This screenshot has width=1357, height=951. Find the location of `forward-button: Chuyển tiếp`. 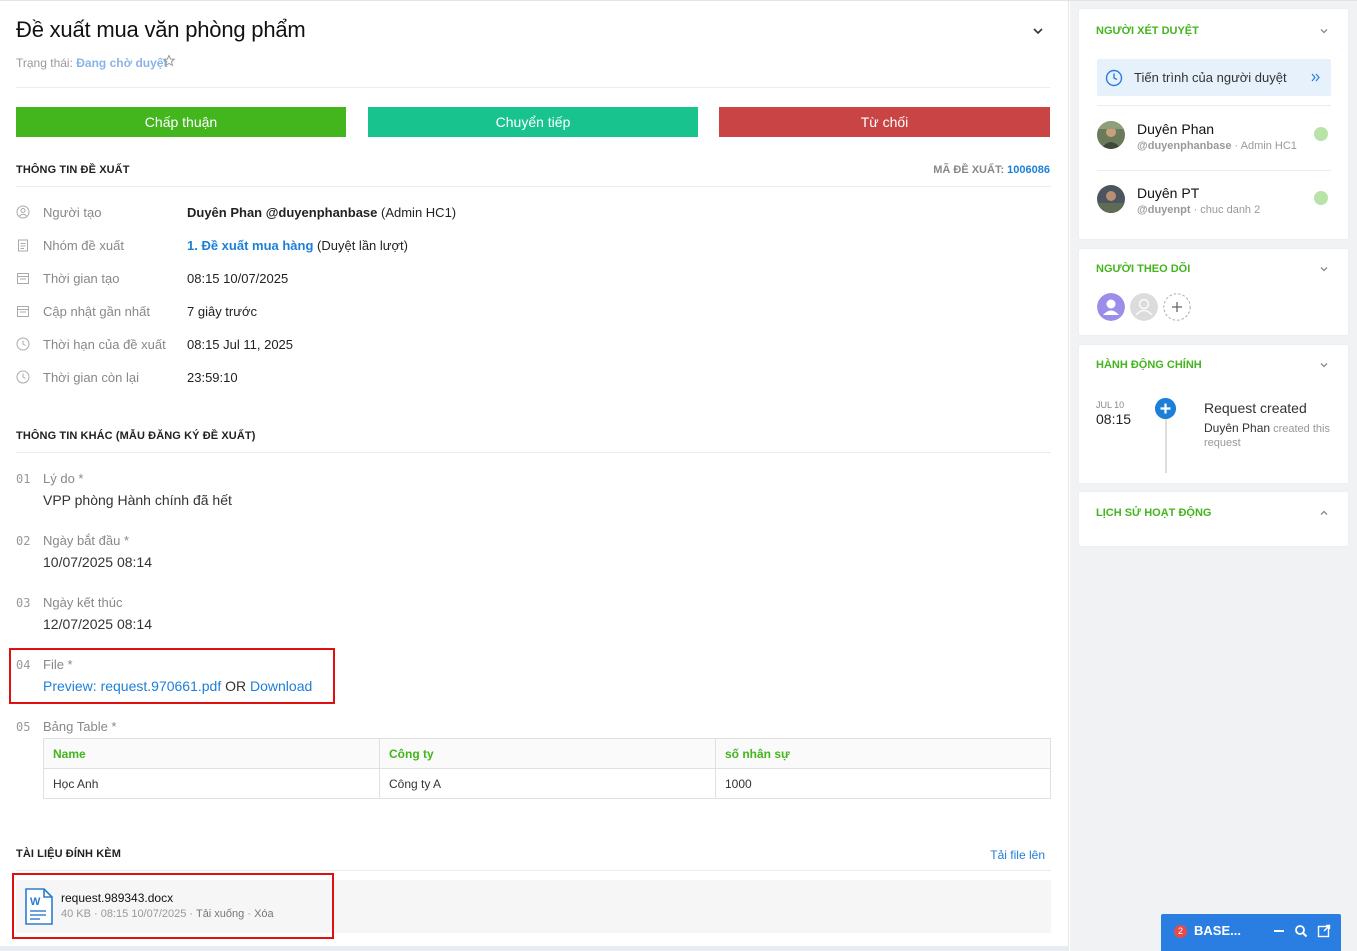

forward-button: Chuyển tiếp is located at coordinates (533, 122).